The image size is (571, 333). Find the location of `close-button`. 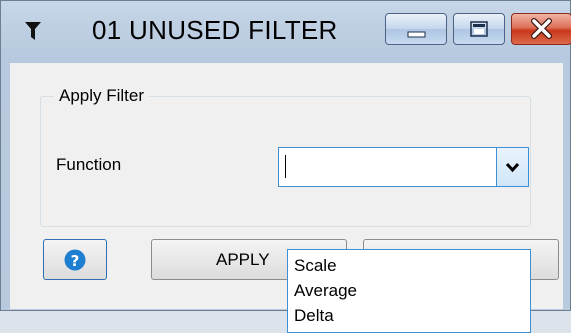

close-button is located at coordinates (541, 29).